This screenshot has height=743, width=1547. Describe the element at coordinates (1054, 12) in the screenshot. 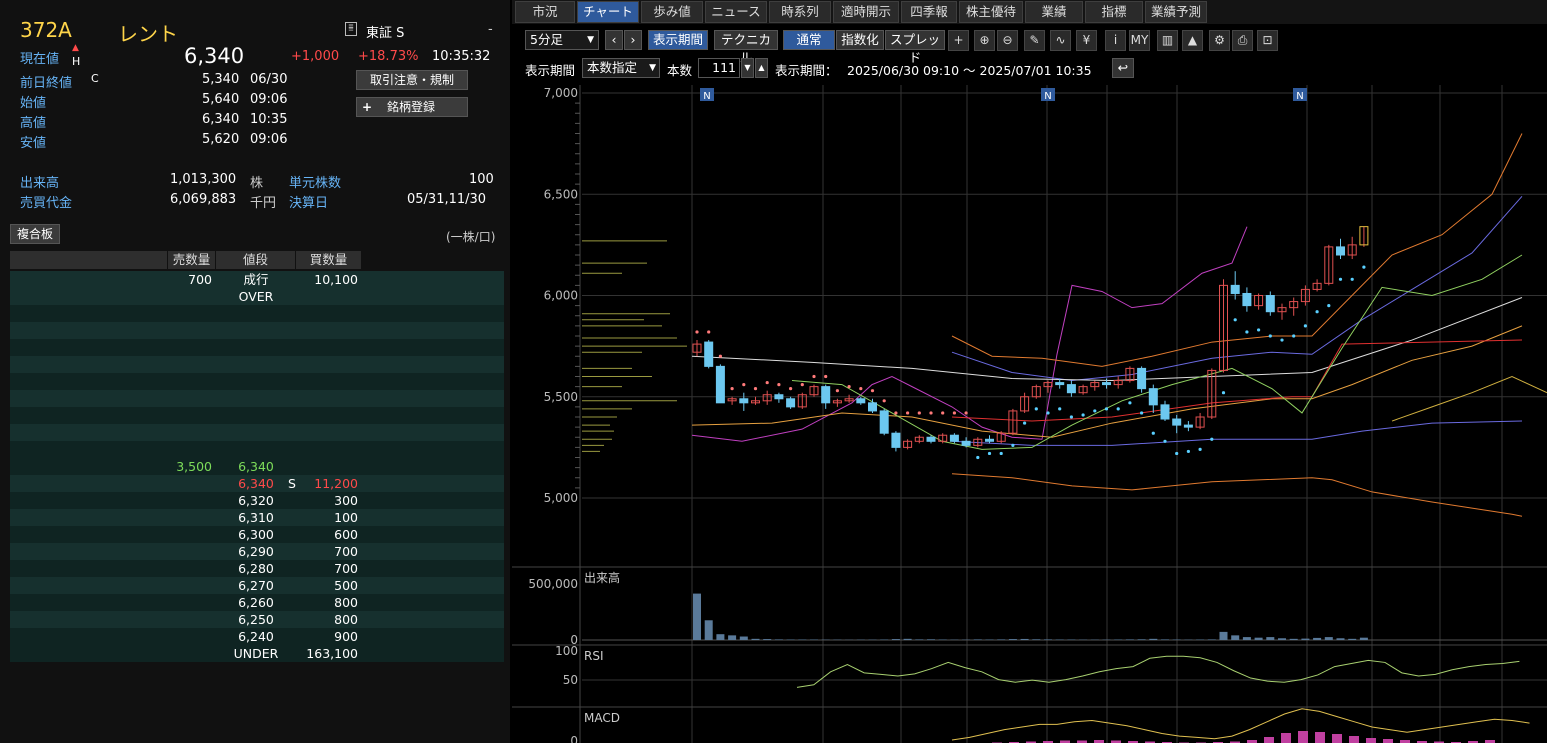

I see `tab-8: 業績` at that location.